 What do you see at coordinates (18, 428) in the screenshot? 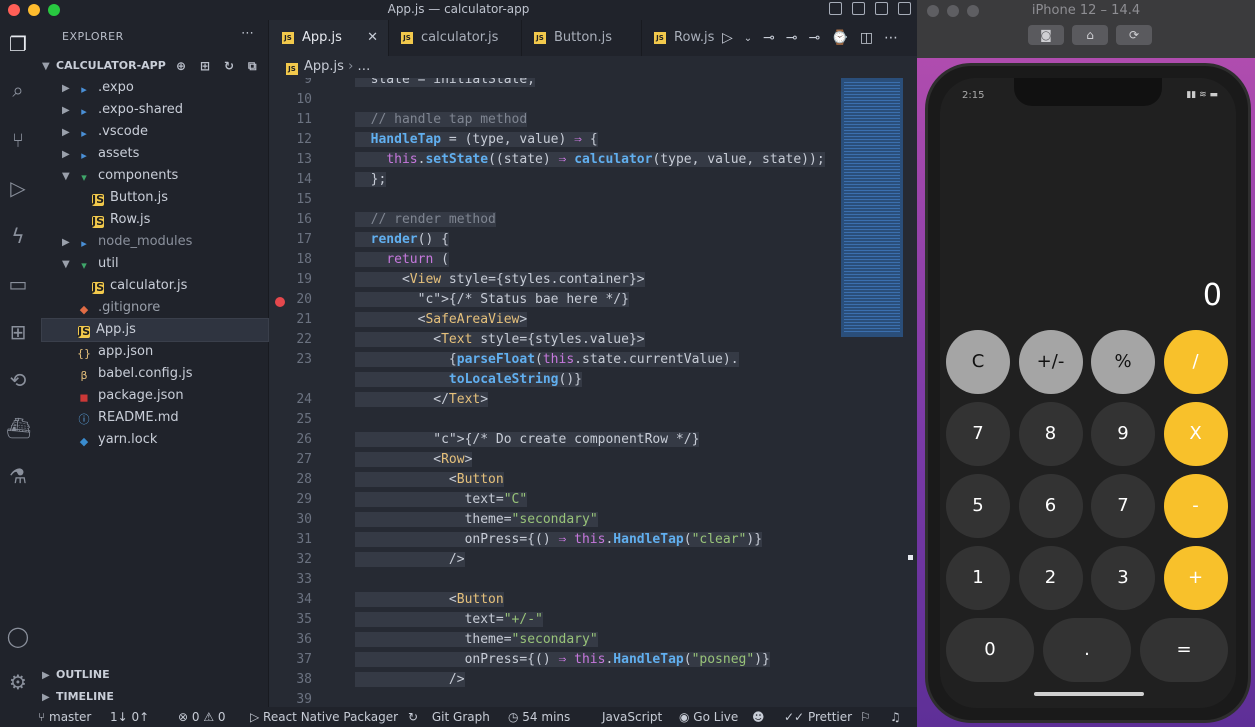
I see `docker-icon: ⛴` at bounding box center [18, 428].